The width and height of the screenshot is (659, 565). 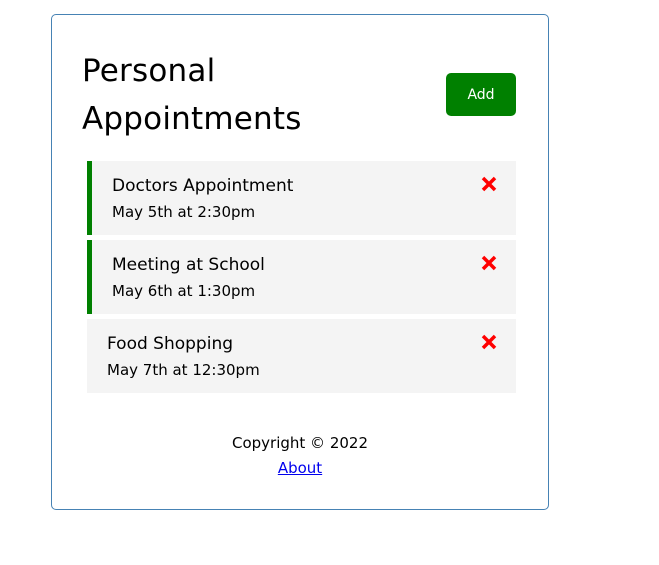 What do you see at coordinates (300, 468) in the screenshot?
I see `about-link: About` at bounding box center [300, 468].